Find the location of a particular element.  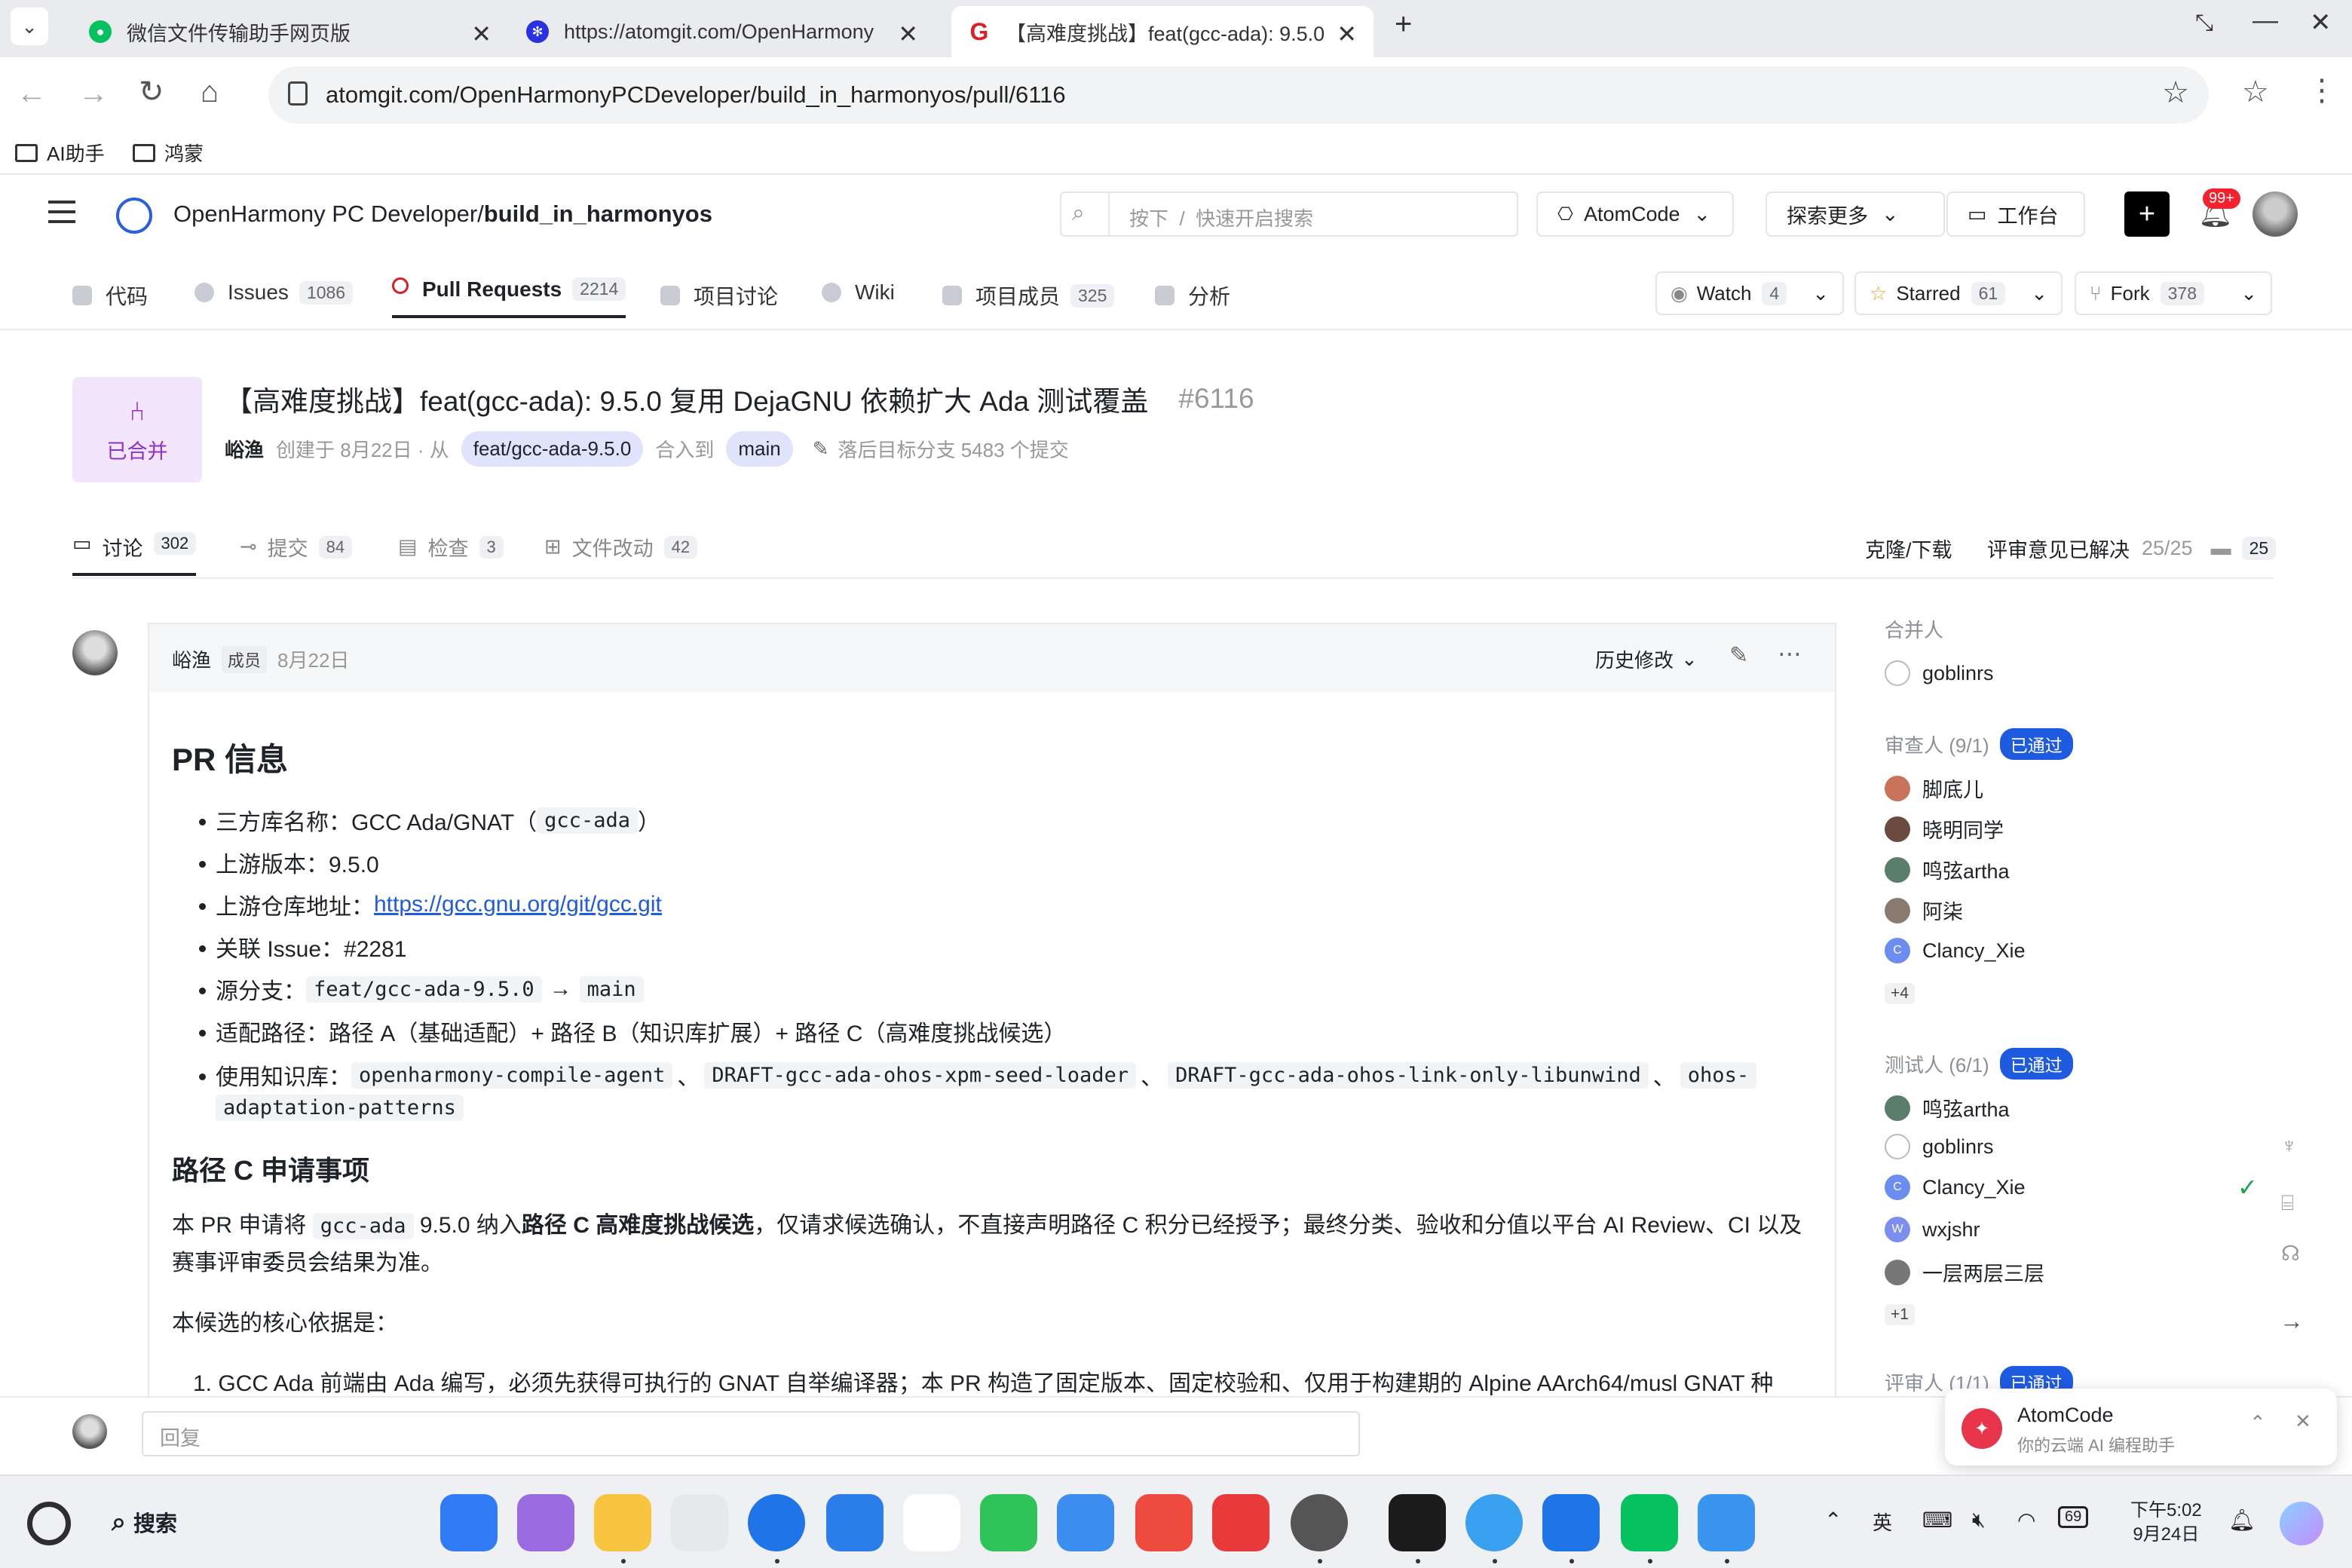

reviewer-item: 脚底儿 is located at coordinates (1934, 788).